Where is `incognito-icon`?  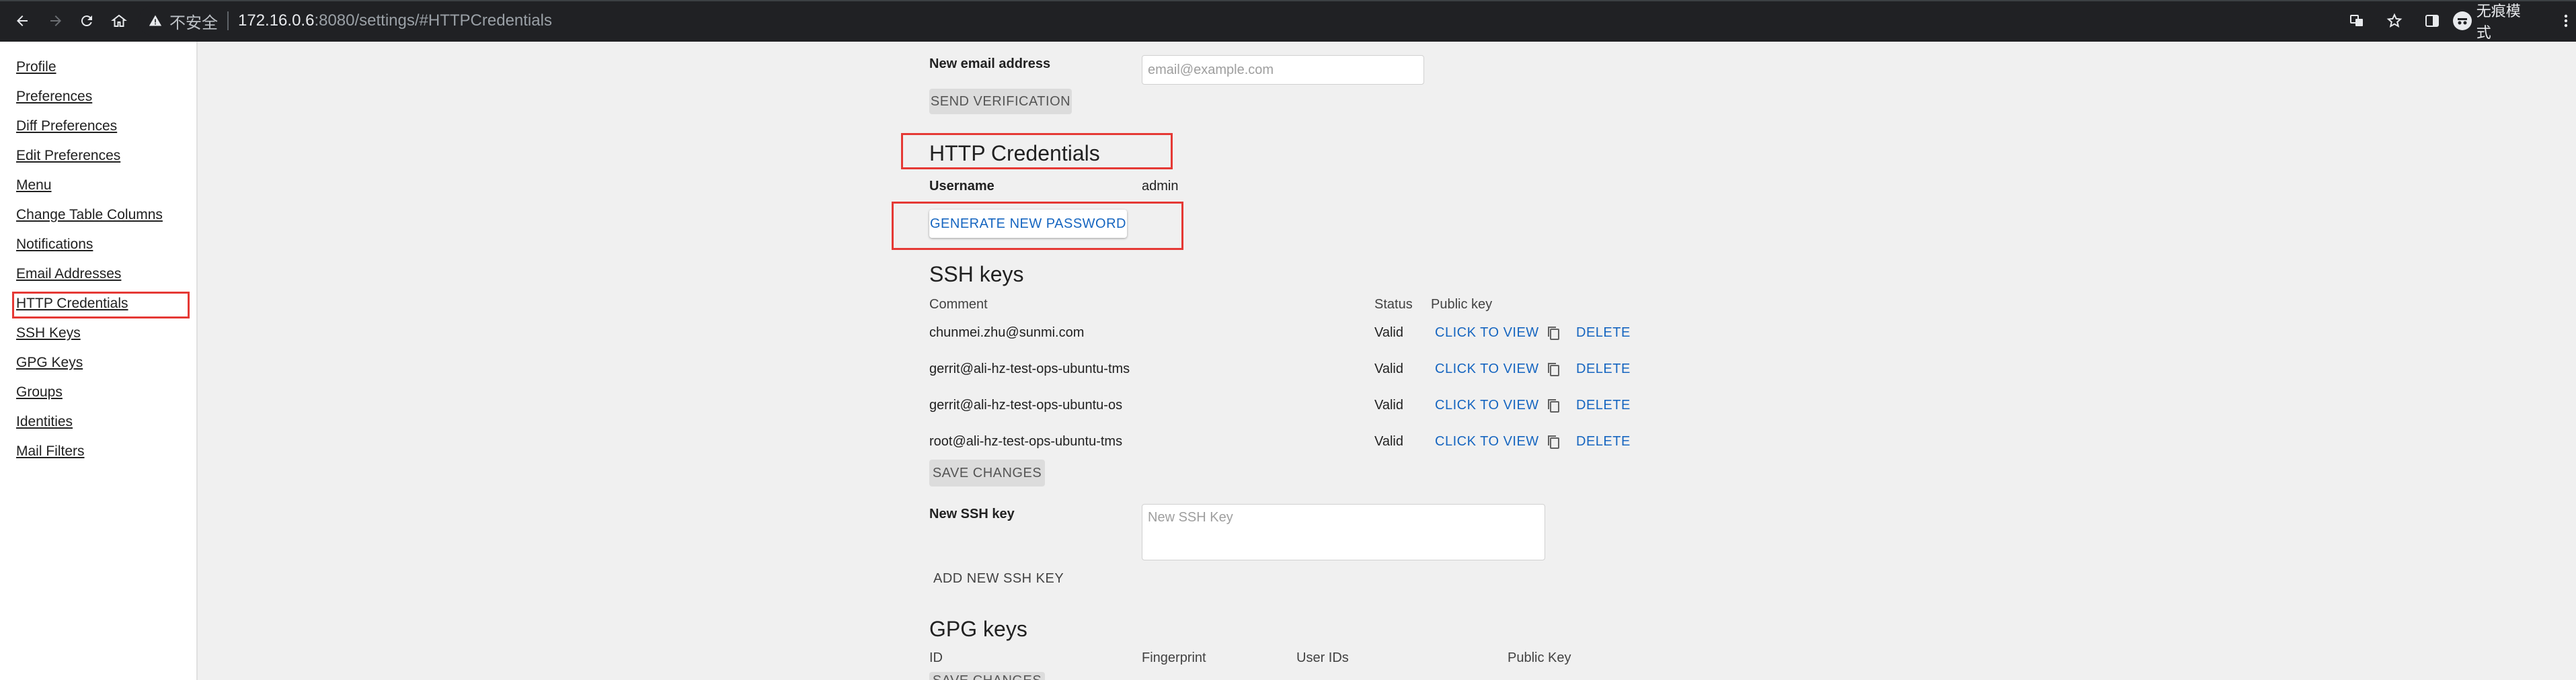
incognito-icon is located at coordinates (2462, 20).